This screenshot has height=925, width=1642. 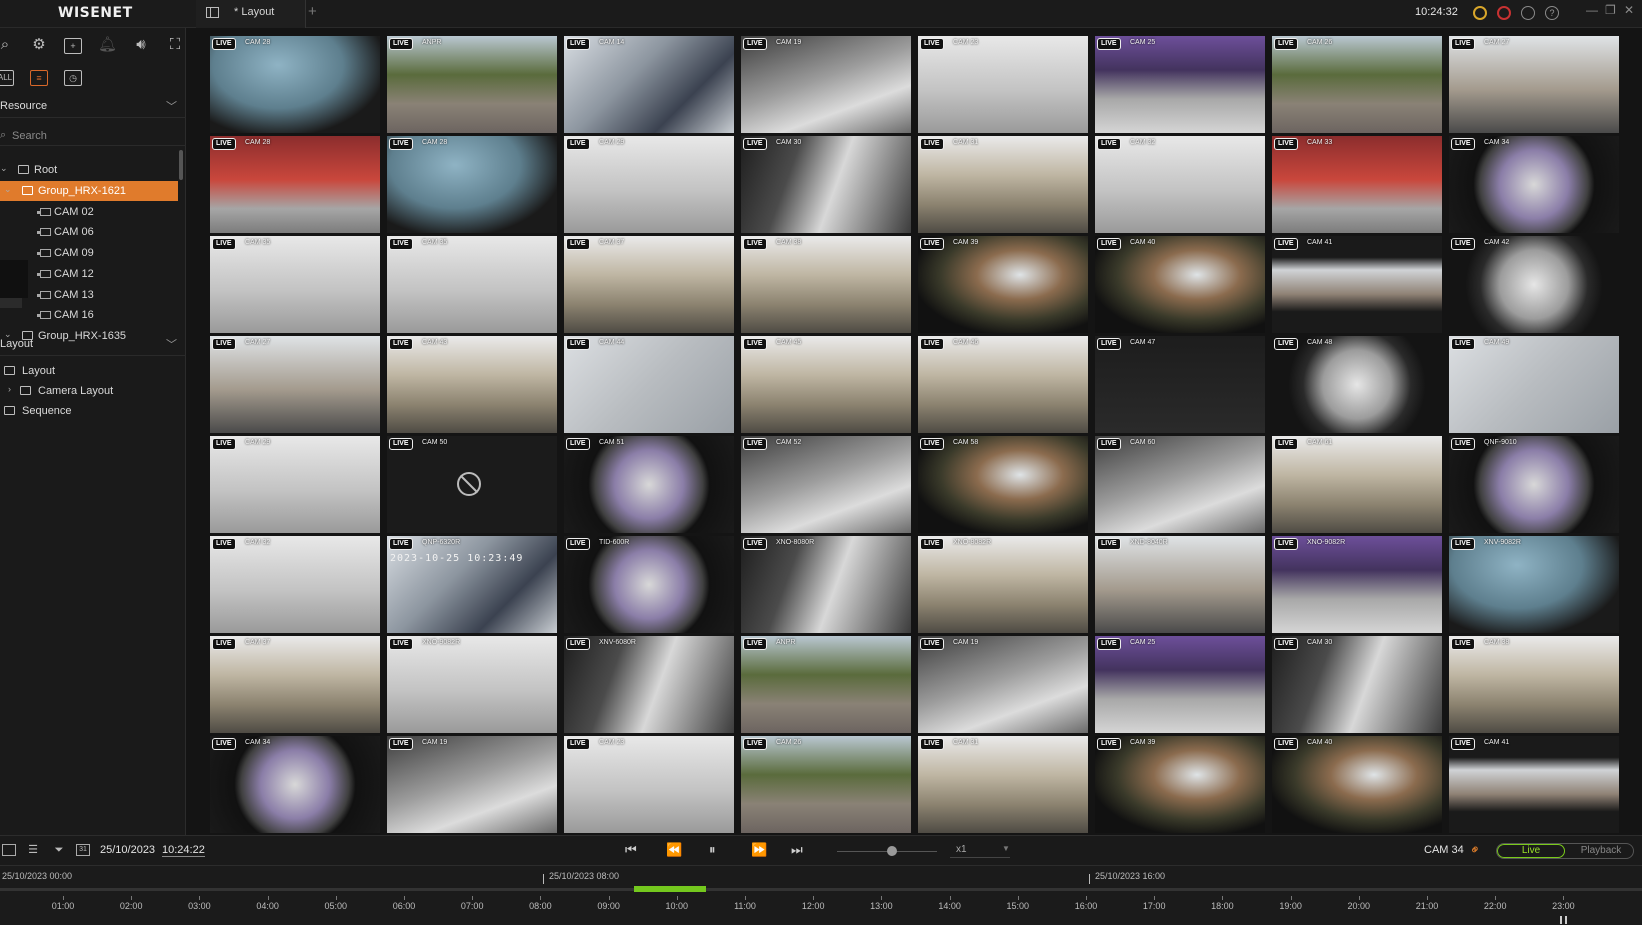 I want to click on video-tile: LIVE CAM 34, so click(x=1534, y=184).